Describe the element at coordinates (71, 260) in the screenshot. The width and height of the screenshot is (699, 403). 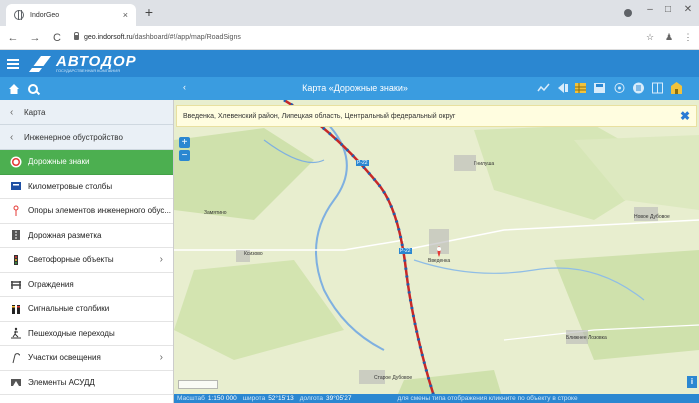
I see `sidebar-item-label: Светофорные объекты` at that location.